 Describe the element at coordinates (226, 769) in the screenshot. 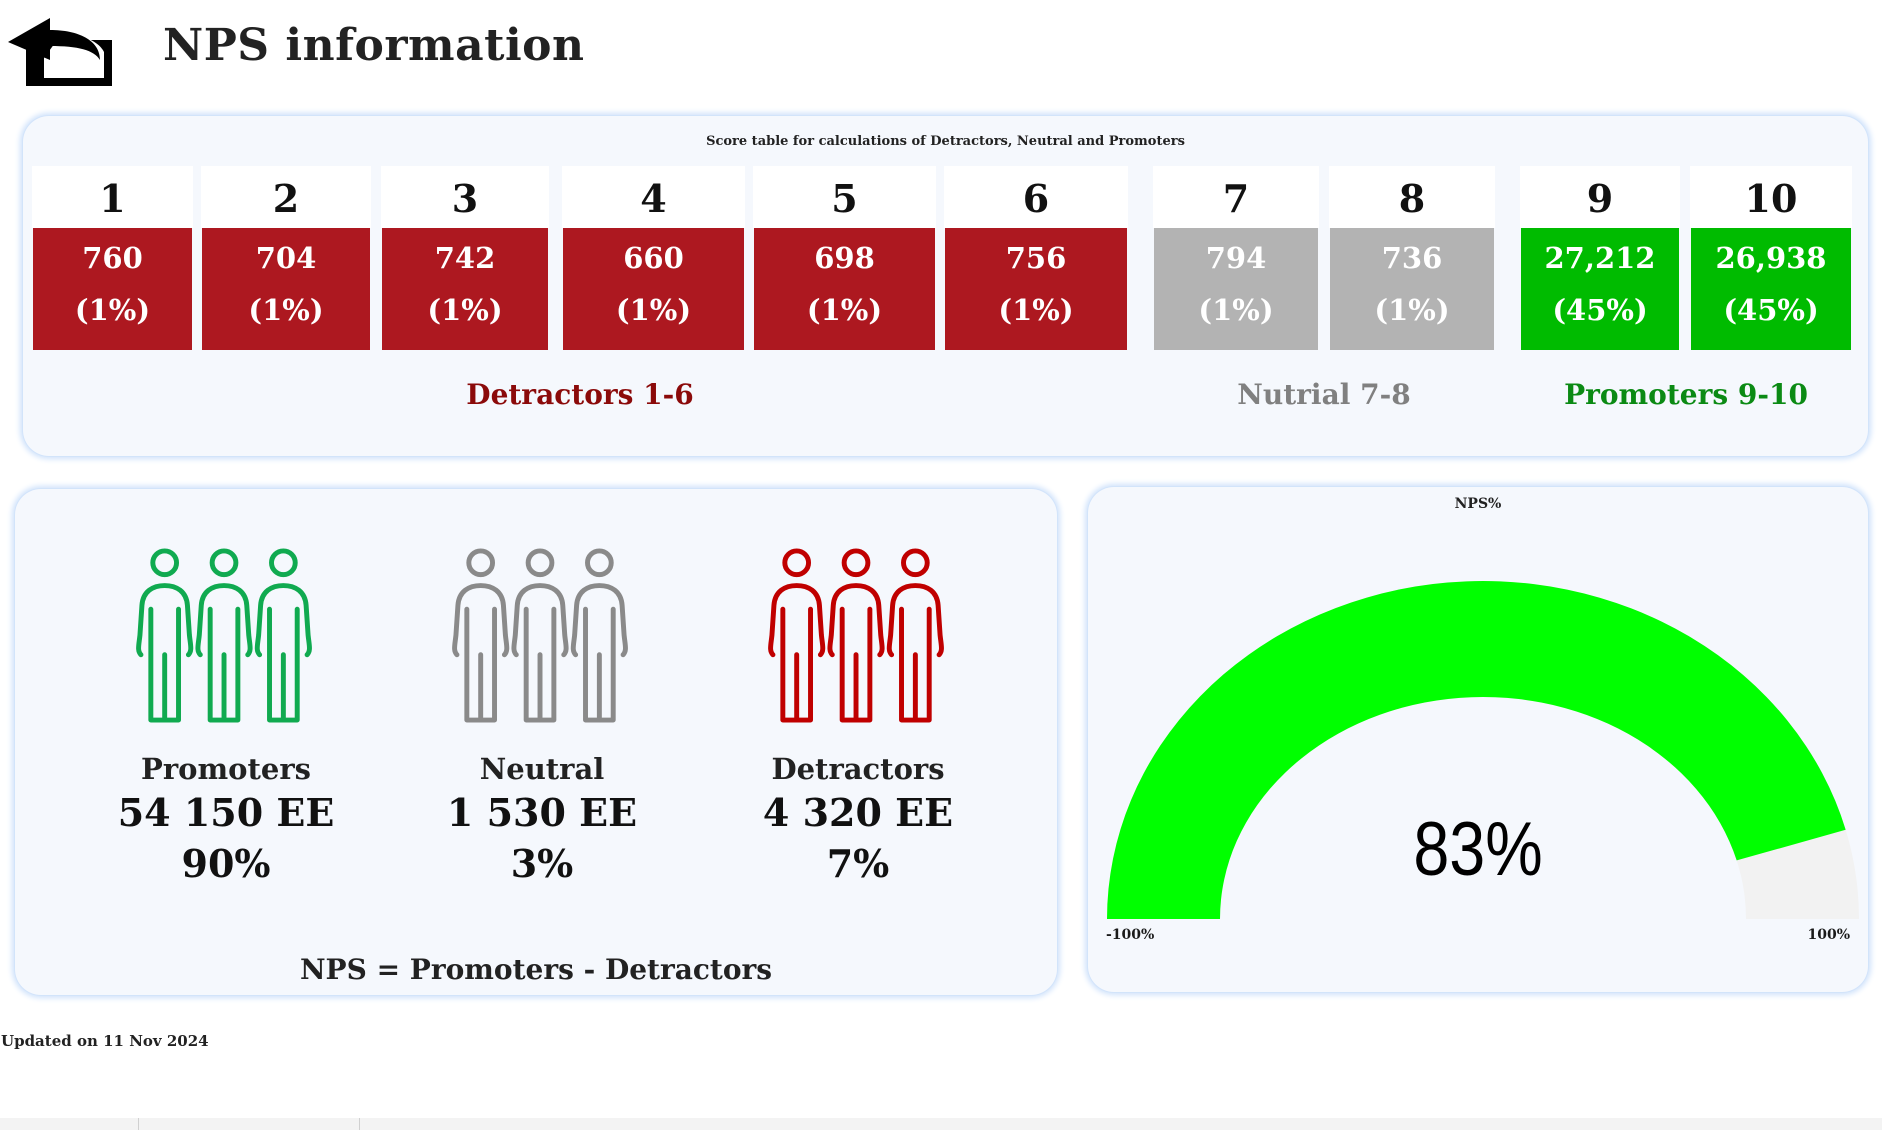

I see `segment-label: Promoters` at that location.